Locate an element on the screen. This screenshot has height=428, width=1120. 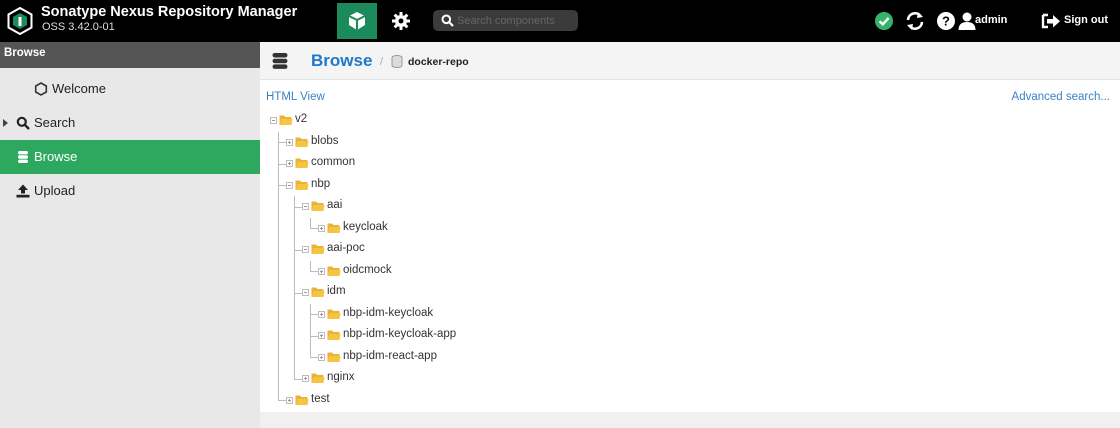
expand-caret-icon is located at coordinates (5, 123).